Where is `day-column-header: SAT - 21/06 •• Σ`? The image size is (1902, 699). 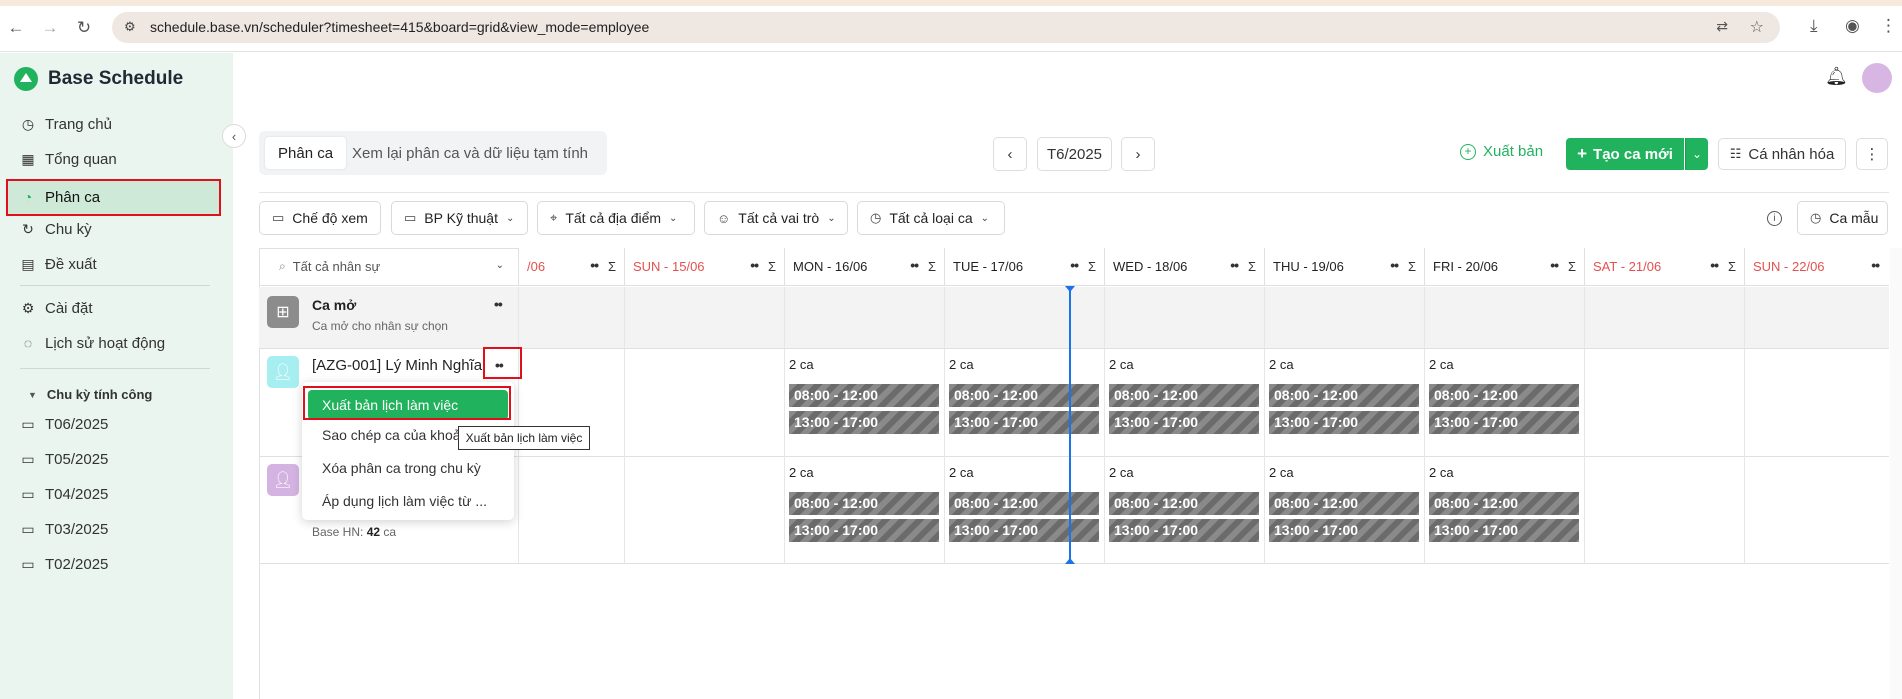
day-column-header: SAT - 21/06 •• Σ is located at coordinates (1665, 267).